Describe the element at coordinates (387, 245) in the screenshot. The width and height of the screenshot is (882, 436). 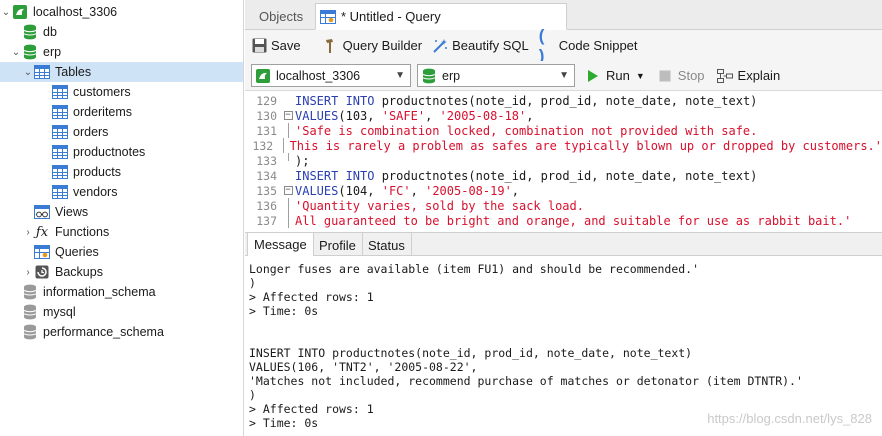
I see `tab-status: Status` at that location.